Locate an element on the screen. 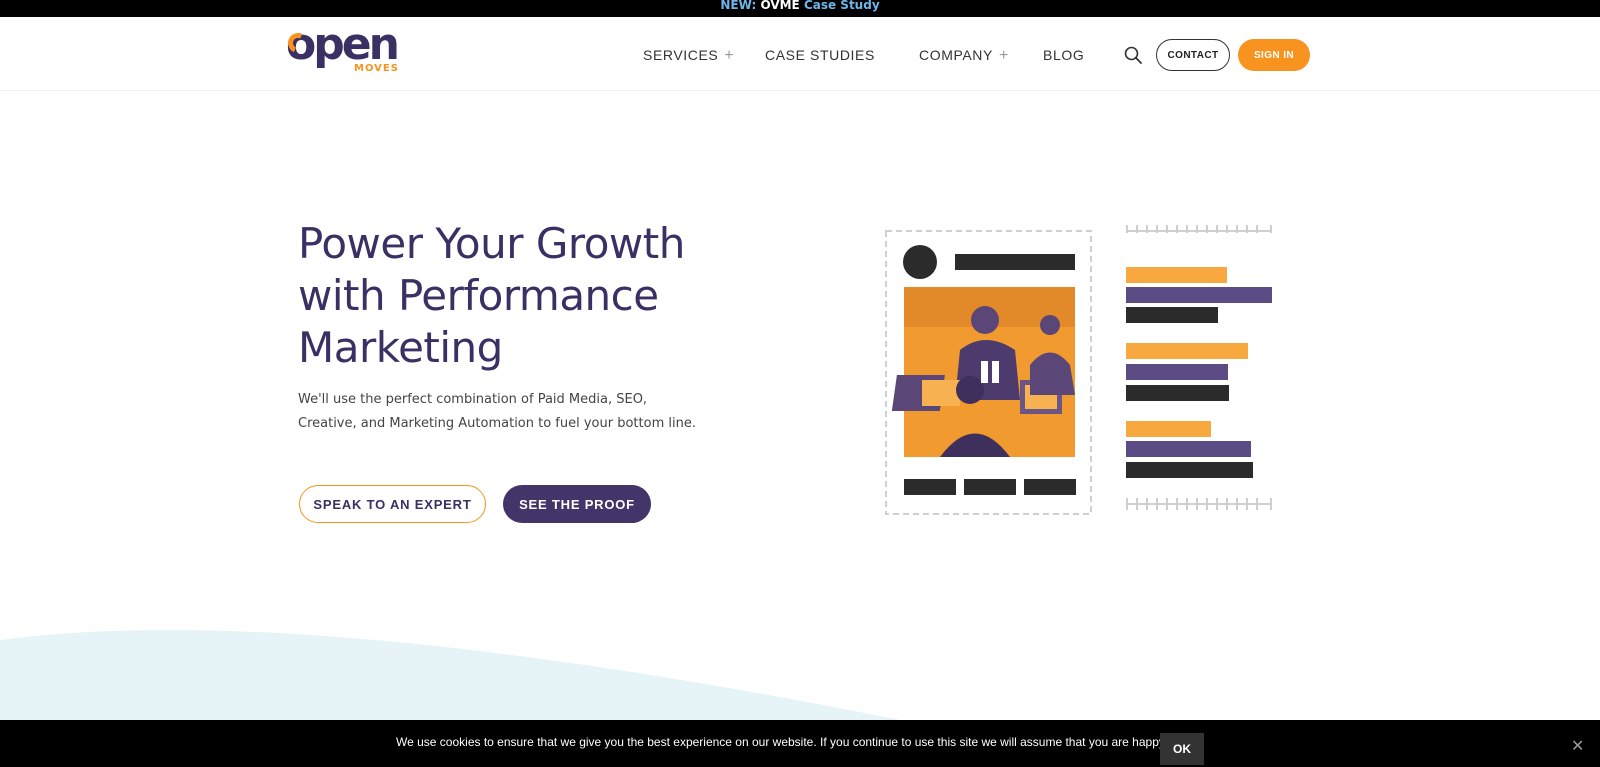 The height and width of the screenshot is (767, 1600). speak-to-expert-button: SPEAK TO AN EXPERT is located at coordinates (392, 504).